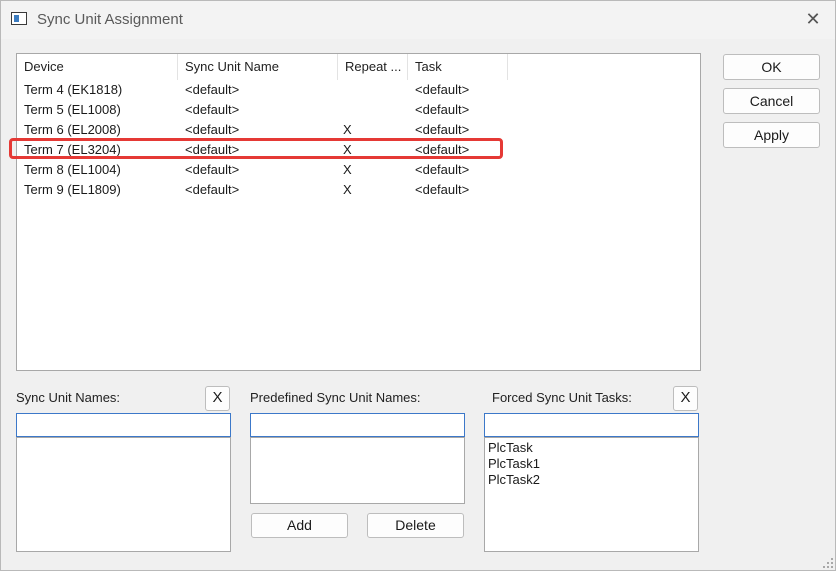 The height and width of the screenshot is (571, 836). I want to click on delete-button: Delete, so click(415, 525).